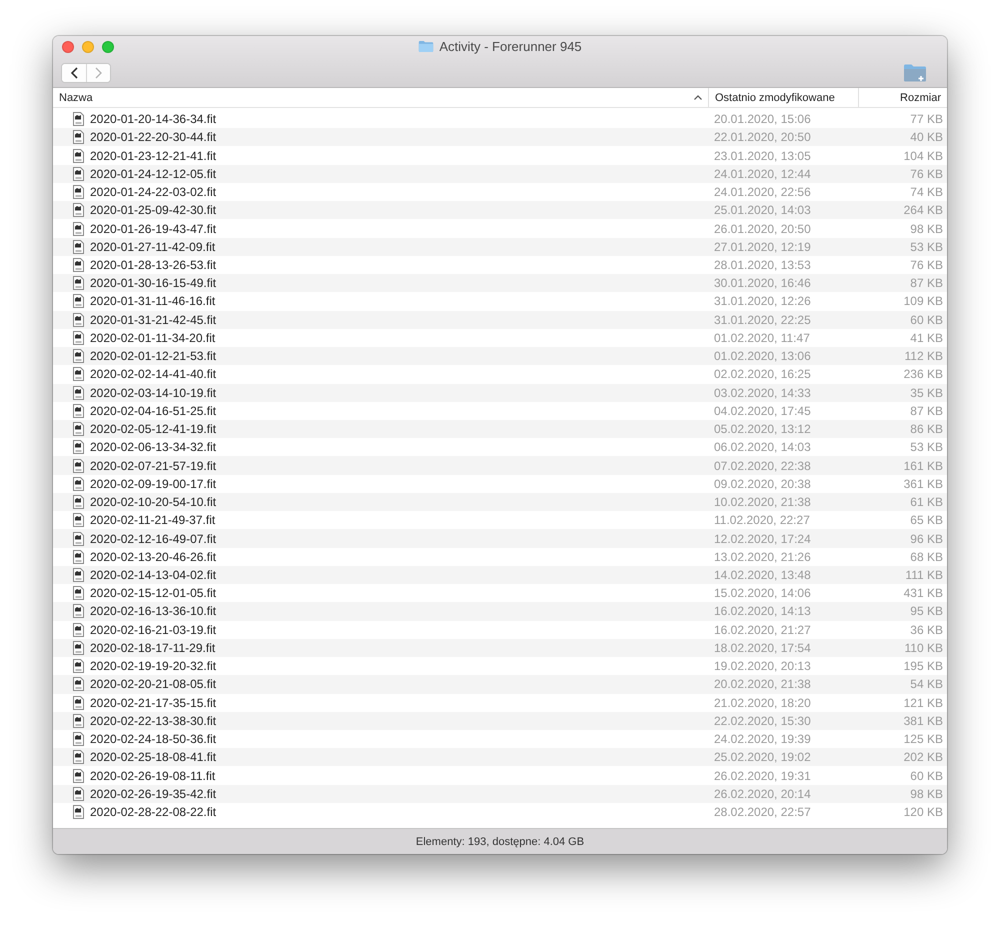  Describe the element at coordinates (926, 629) in the screenshot. I see `file-size: 36 KB` at that location.